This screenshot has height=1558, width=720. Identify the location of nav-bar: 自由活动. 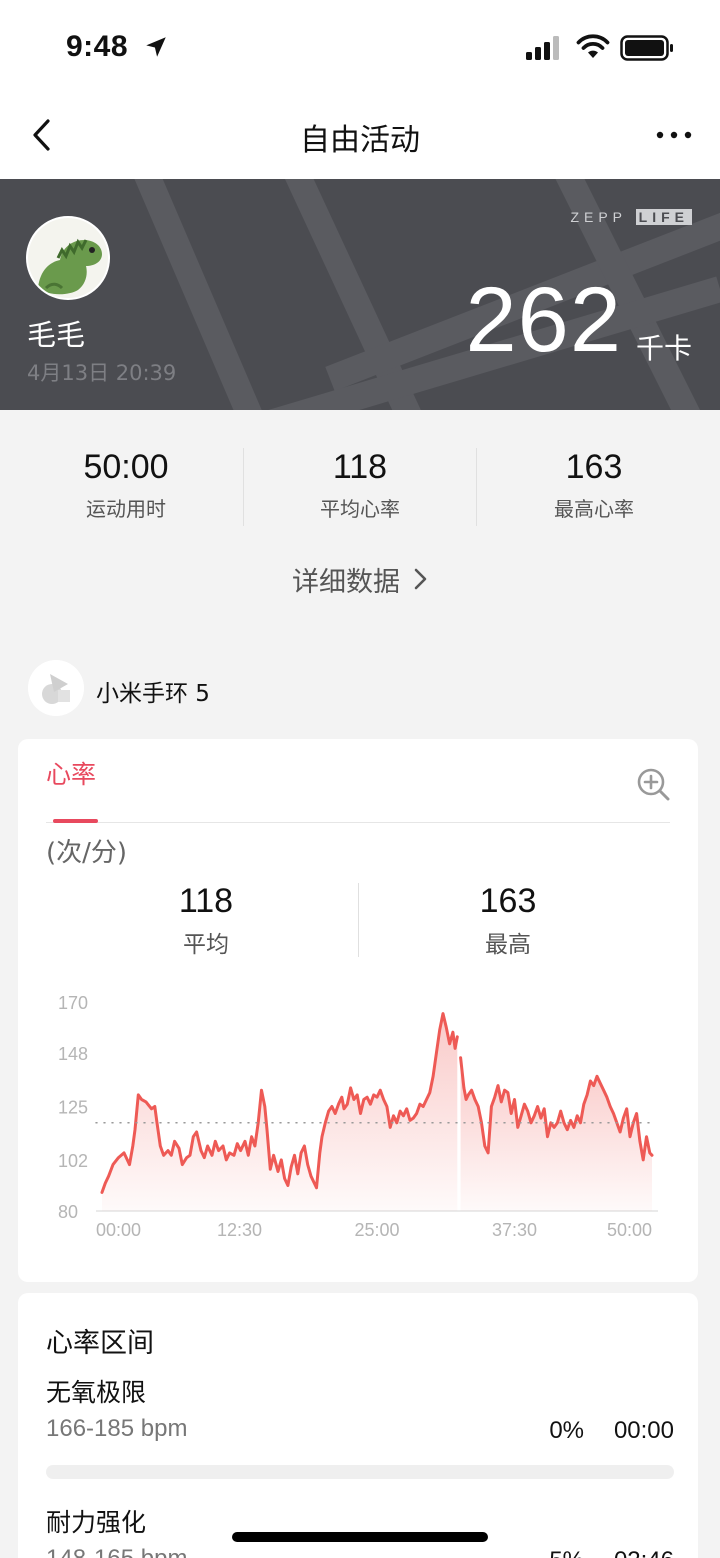
(360, 137).